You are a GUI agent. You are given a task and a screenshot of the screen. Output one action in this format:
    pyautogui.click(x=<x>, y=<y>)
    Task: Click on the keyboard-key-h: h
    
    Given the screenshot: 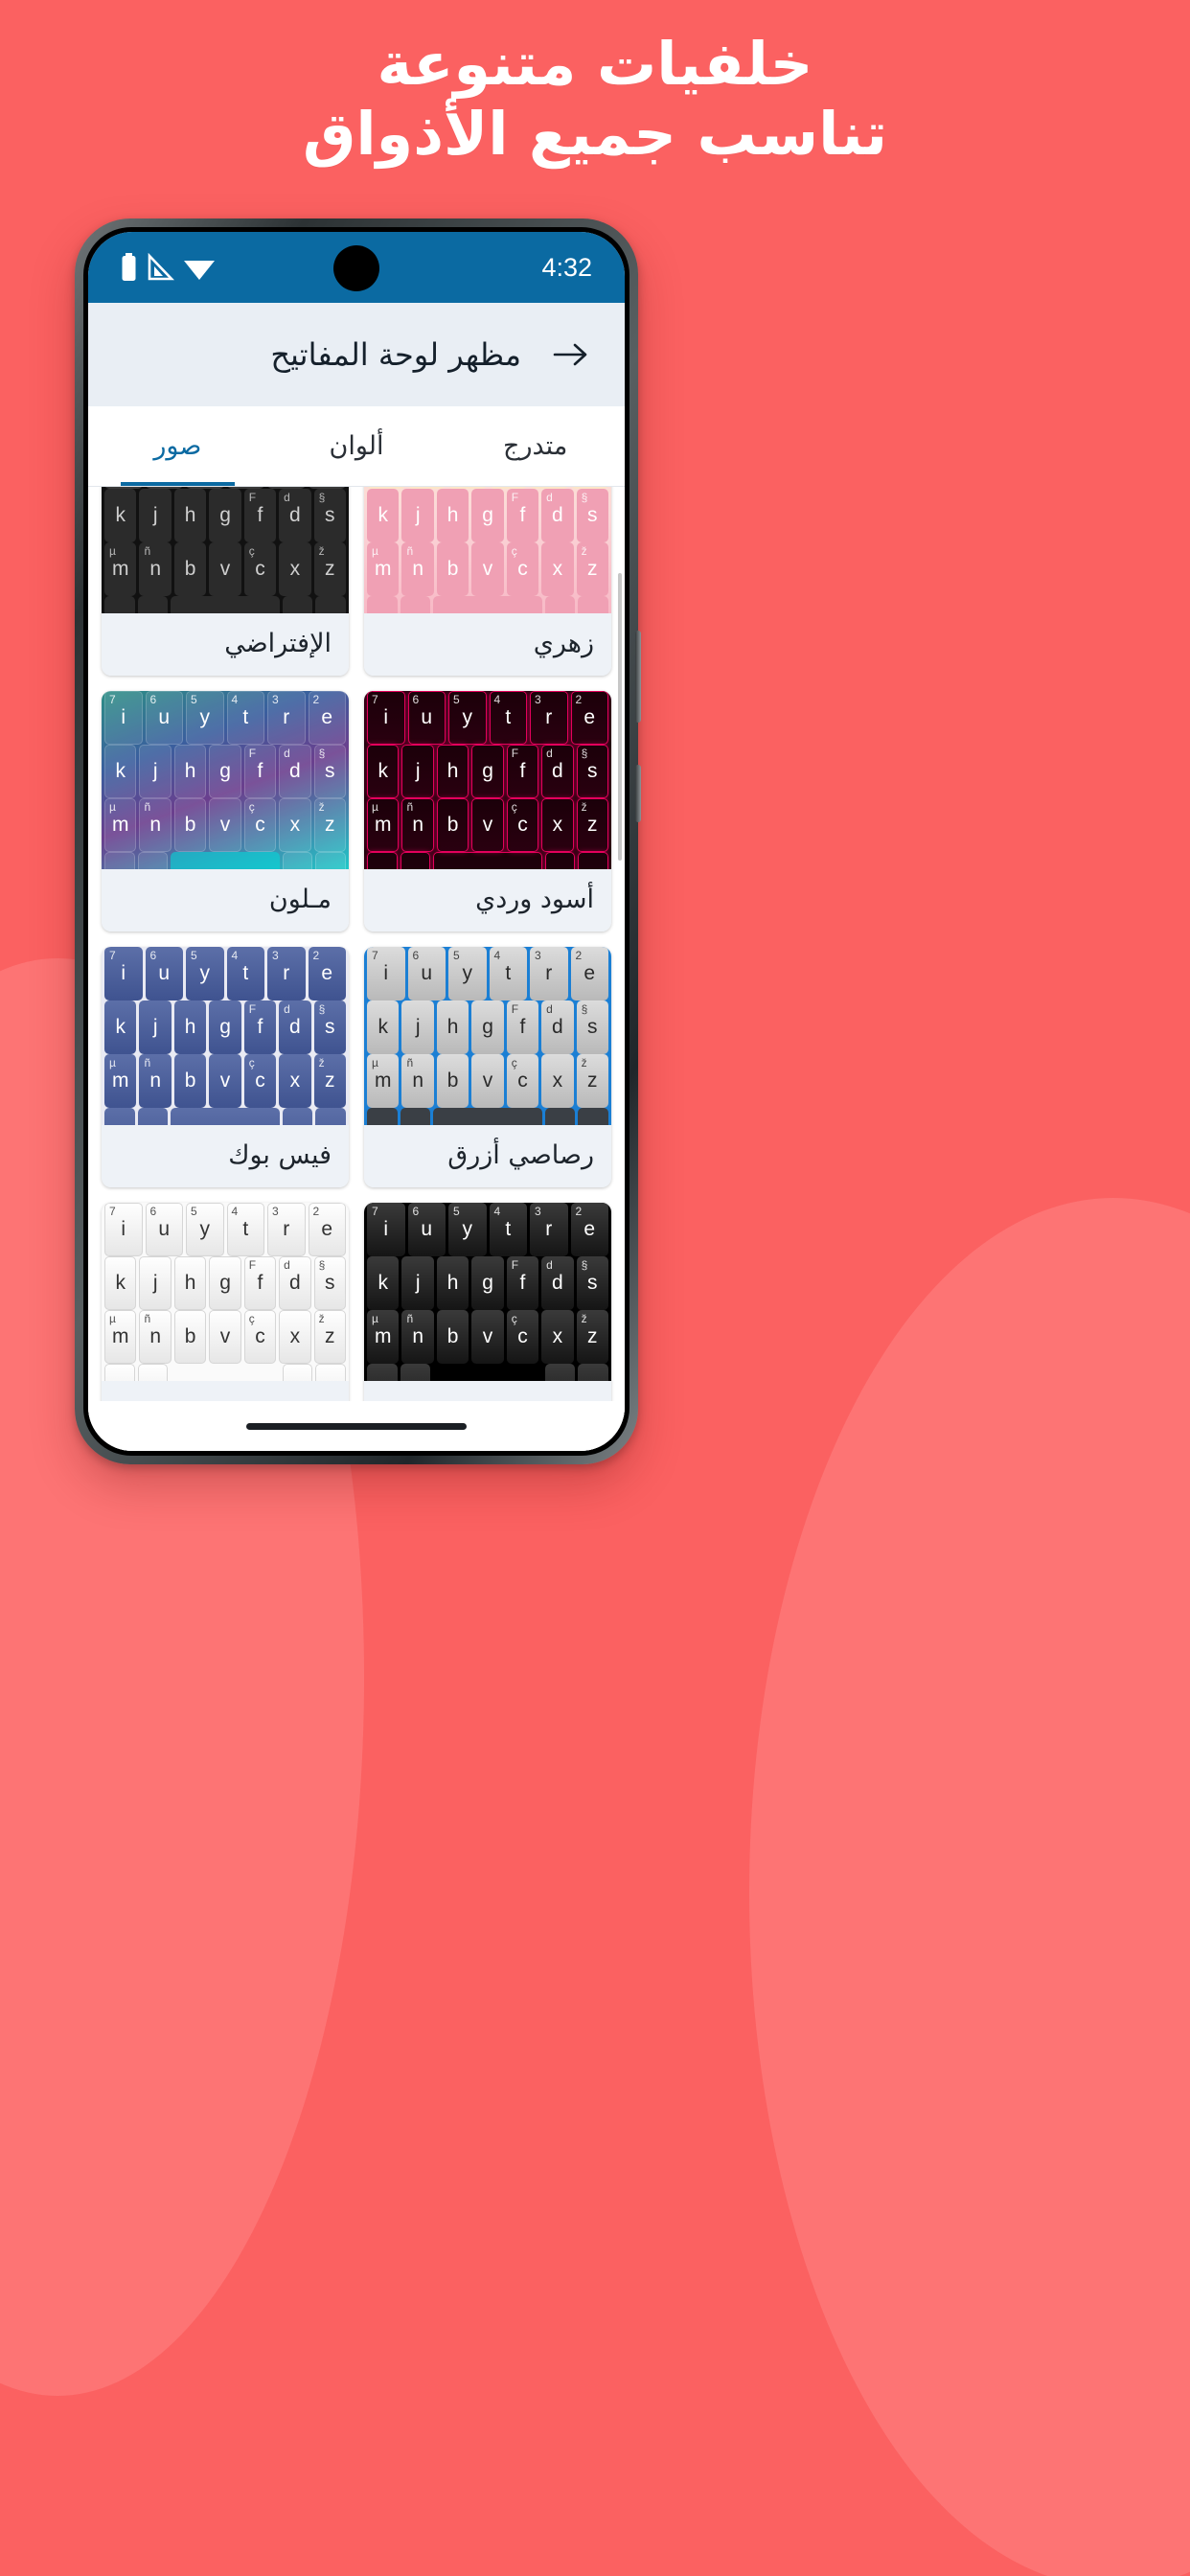 What is the action you would take?
    pyautogui.click(x=452, y=515)
    